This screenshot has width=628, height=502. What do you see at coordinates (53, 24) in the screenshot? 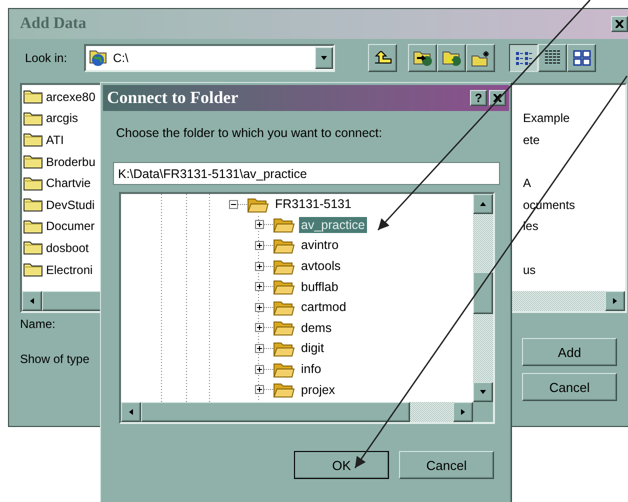
I see `window-title: Add Data` at bounding box center [53, 24].